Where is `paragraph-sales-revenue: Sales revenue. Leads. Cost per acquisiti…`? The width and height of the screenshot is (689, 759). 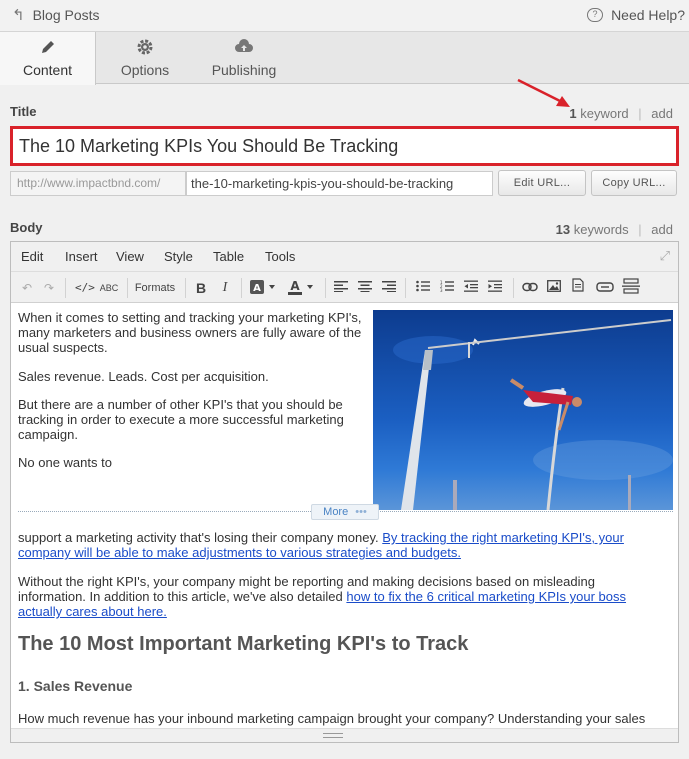 paragraph-sales-revenue: Sales revenue. Leads. Cost per acquisiti… is located at coordinates (143, 376).